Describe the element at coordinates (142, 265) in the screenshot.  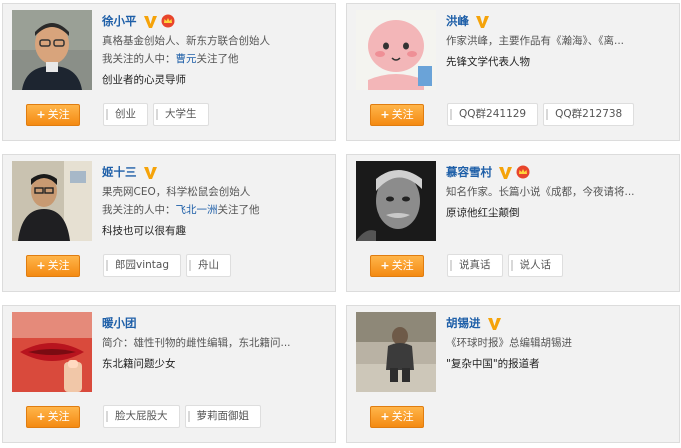
I see `tag: 郎园vintag` at that location.